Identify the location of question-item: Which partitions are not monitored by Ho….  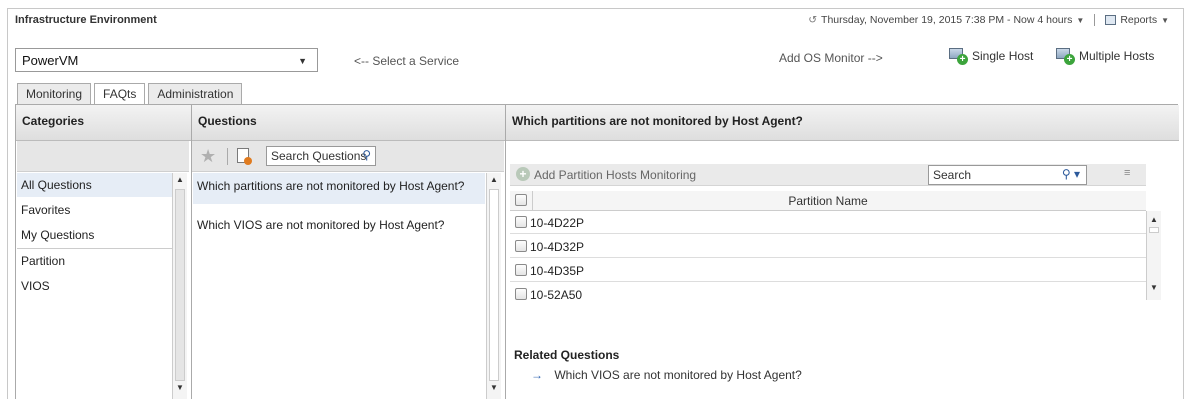
(339, 188).